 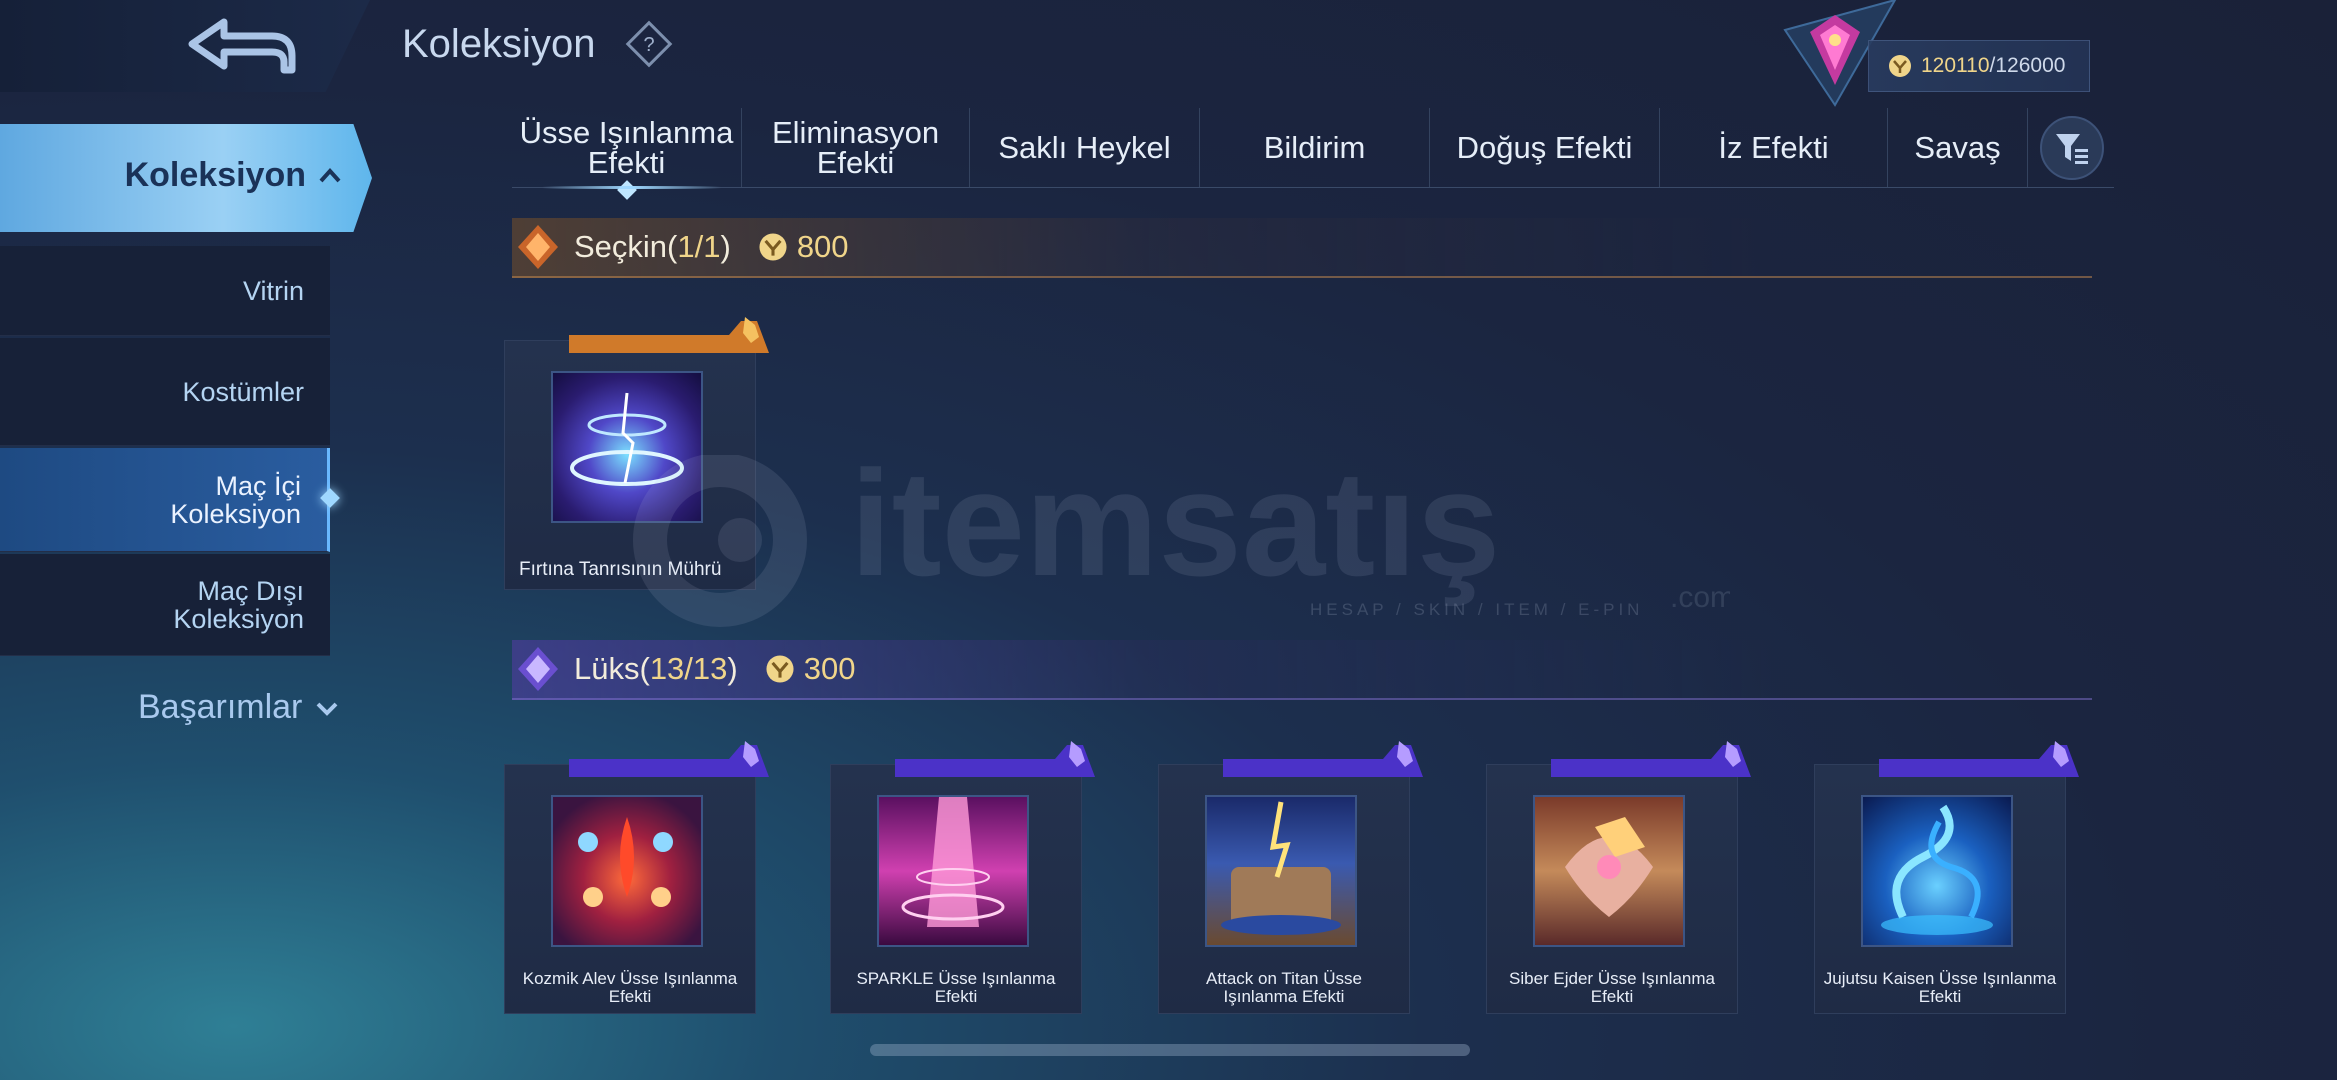 I want to click on chevron-down-icon, so click(x=327, y=709).